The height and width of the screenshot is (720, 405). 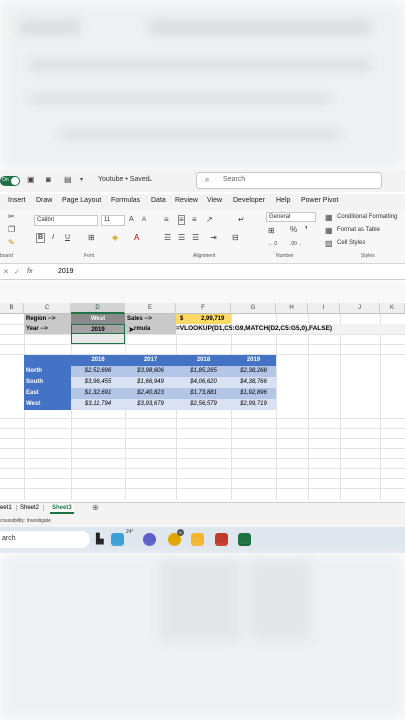 What do you see at coordinates (144, 220) in the screenshot?
I see `decrease-font-icon: A` at bounding box center [144, 220].